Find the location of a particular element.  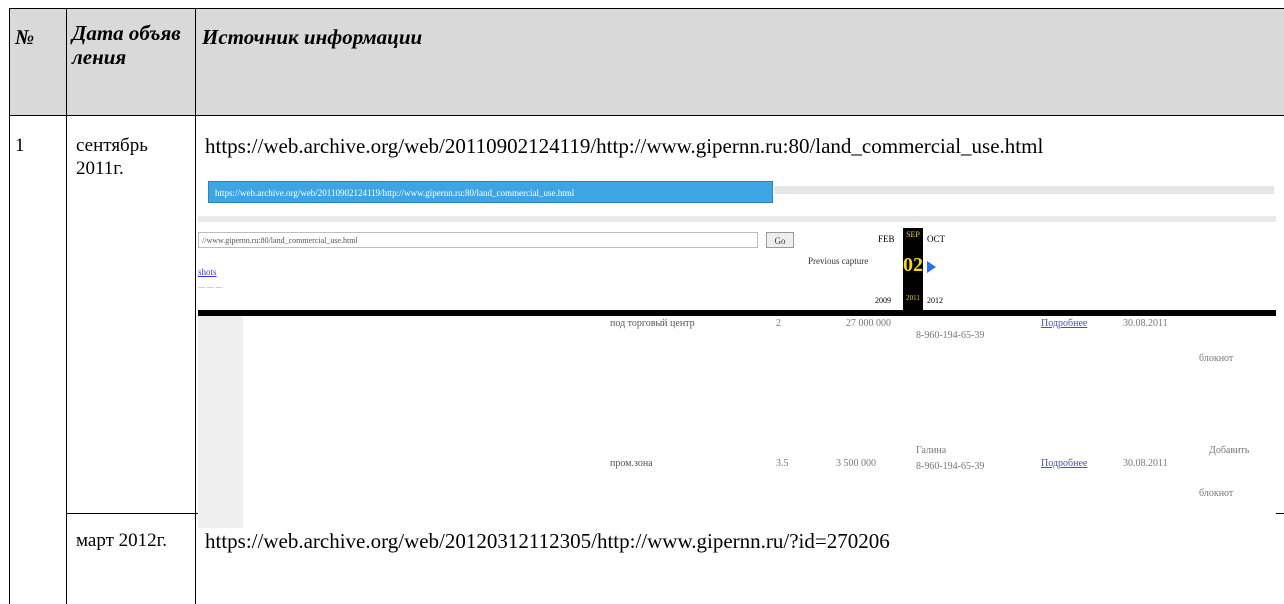

listing1-price: 27 000 000 is located at coordinates (868, 323).